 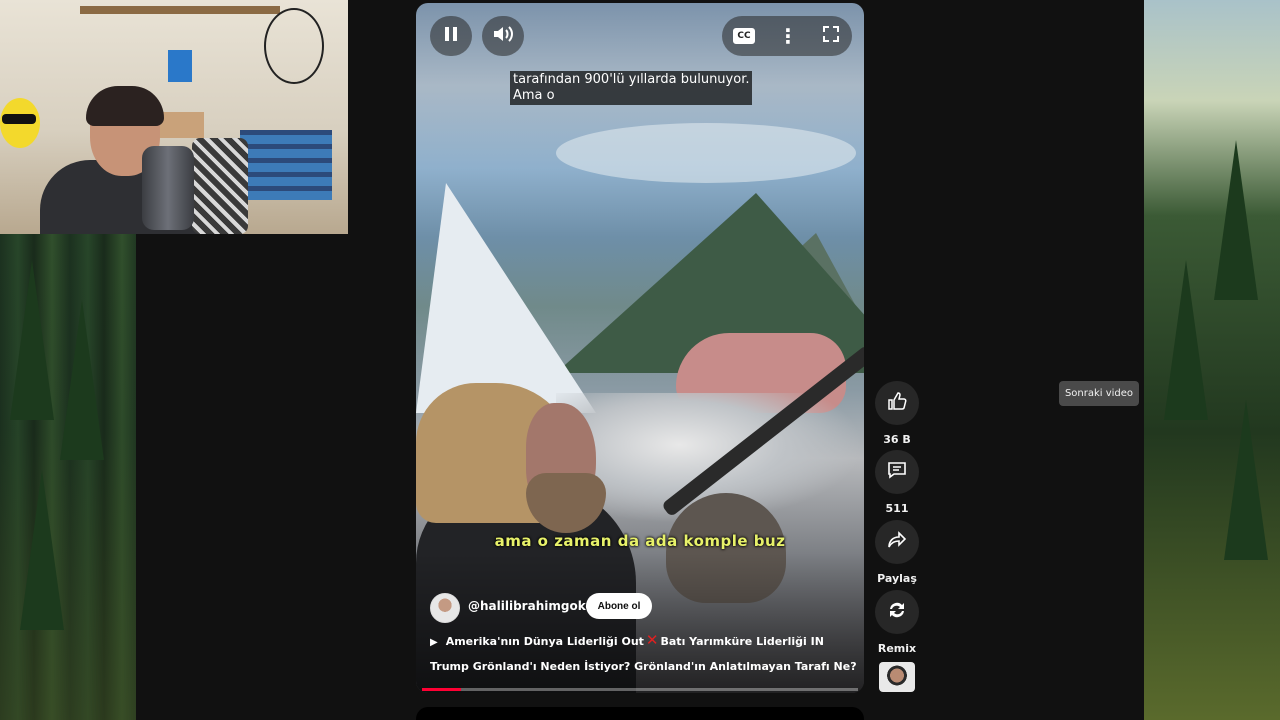 What do you see at coordinates (897, 648) in the screenshot?
I see `remix-label: Remix` at bounding box center [897, 648].